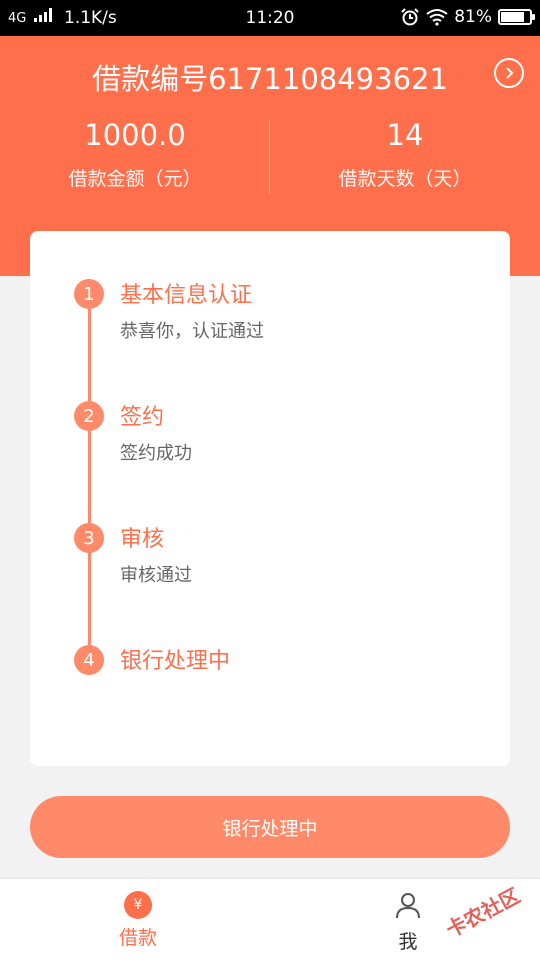 Image resolution: width=540 pixels, height=960 pixels. Describe the element at coordinates (405, 179) in the screenshot. I see `loan-days-label: 借款天数（天）` at that location.